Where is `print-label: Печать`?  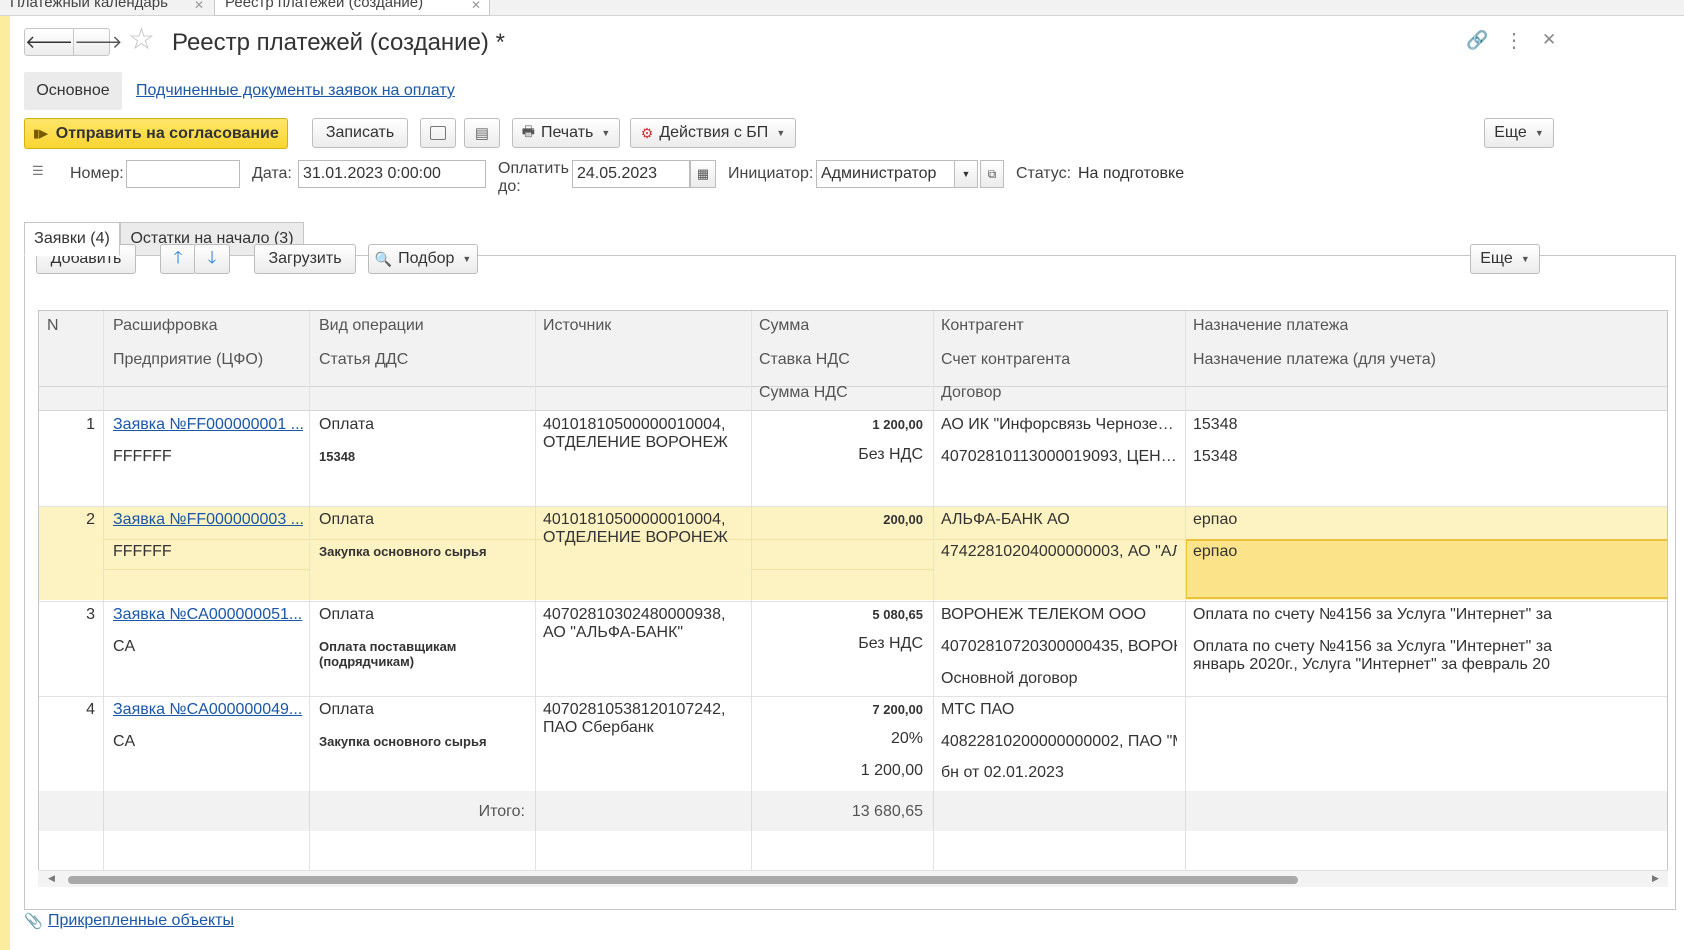 print-label: Печать is located at coordinates (567, 132).